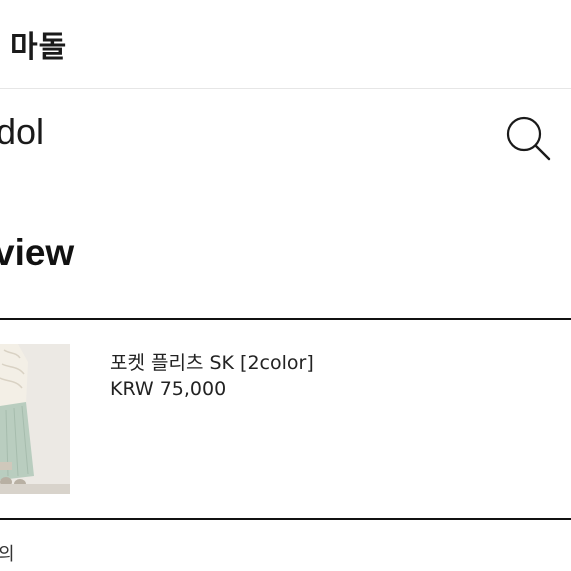  Describe the element at coordinates (168, 389) in the screenshot. I see `product-price: KRW 75,000` at that location.